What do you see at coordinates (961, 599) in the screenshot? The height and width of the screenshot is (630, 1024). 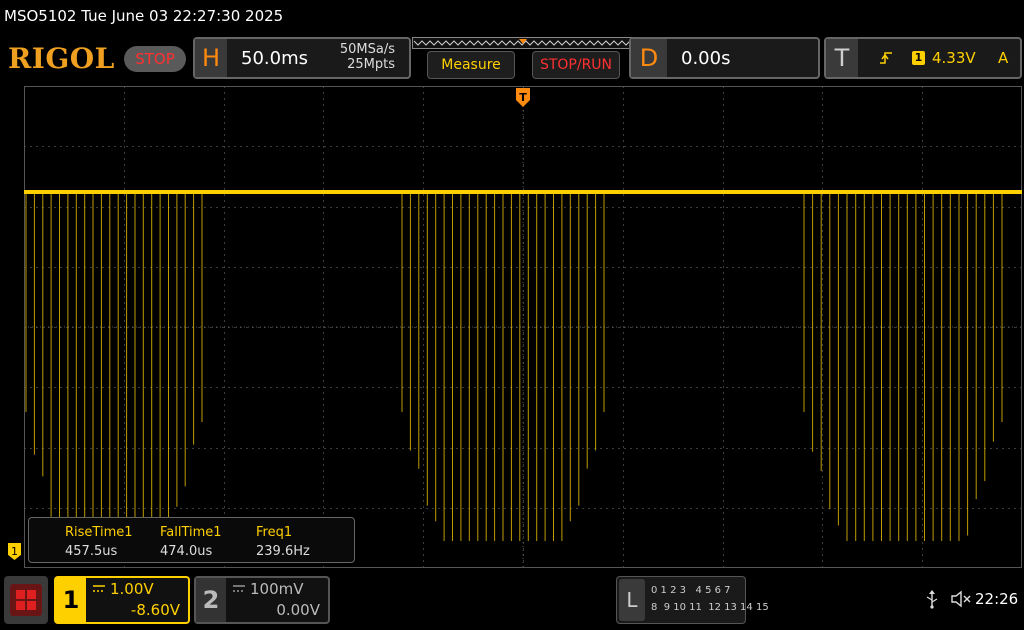 I see `speaker-muted-icon` at bounding box center [961, 599].